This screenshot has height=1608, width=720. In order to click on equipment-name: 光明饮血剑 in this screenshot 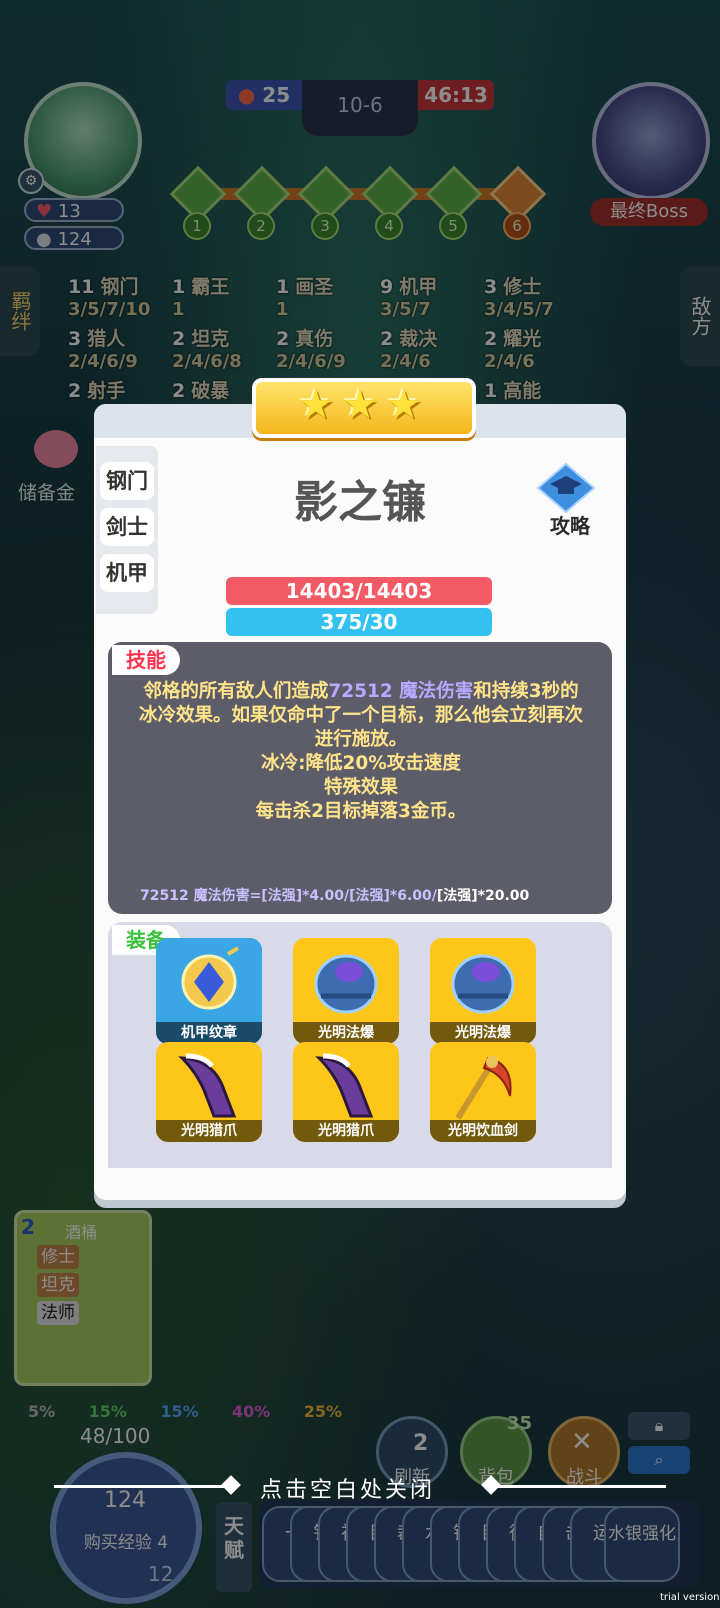, I will do `click(483, 1131)`.